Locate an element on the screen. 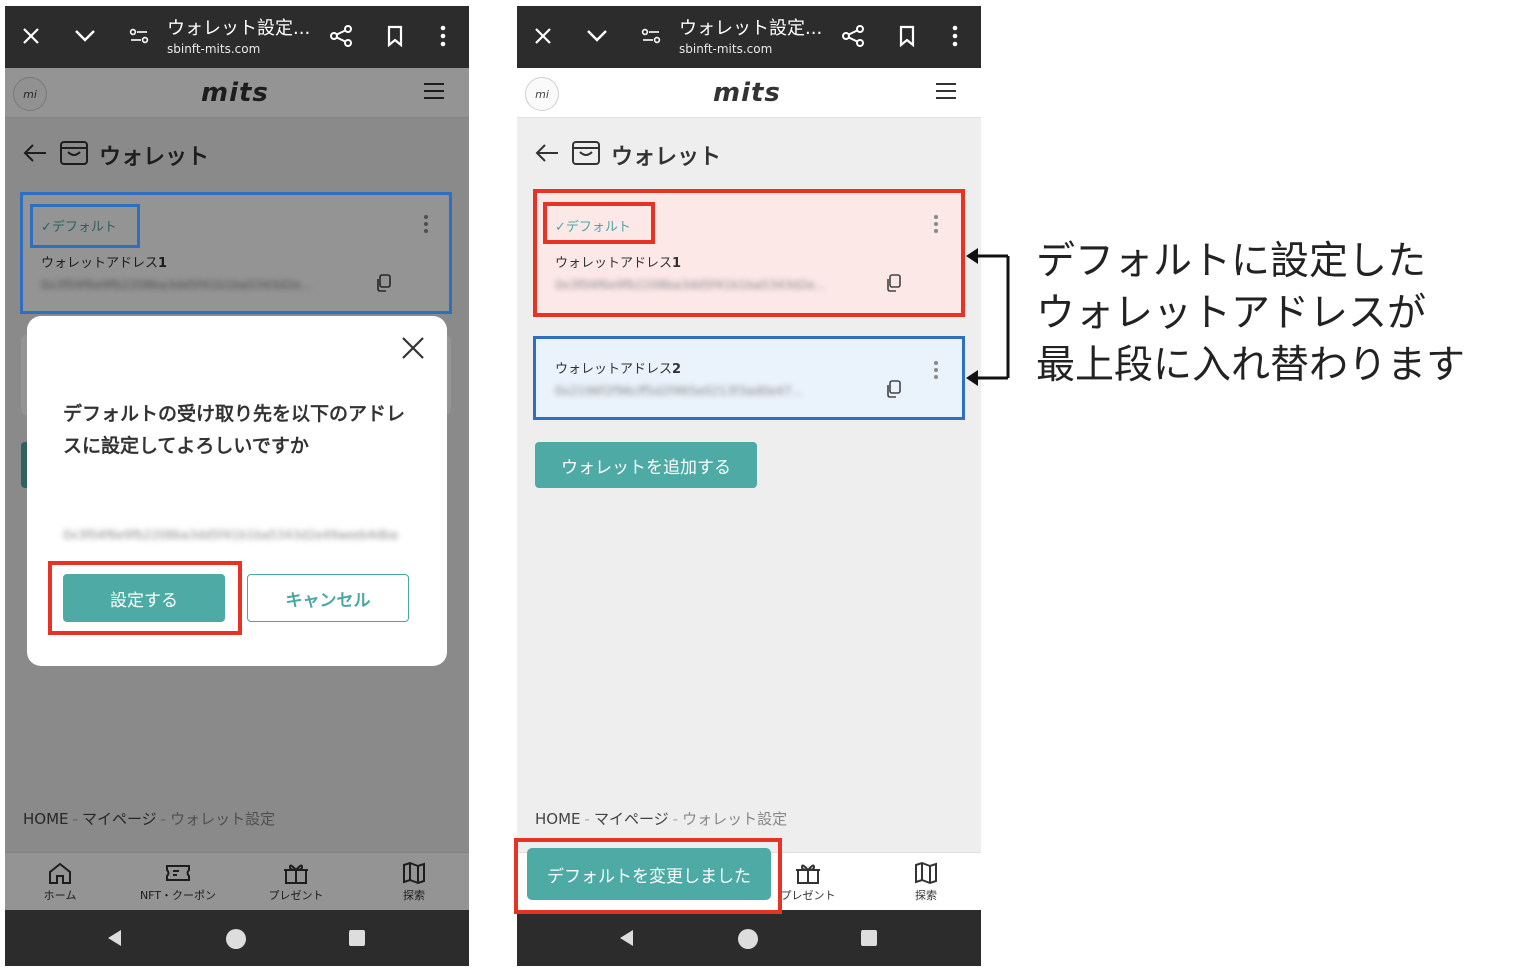  mits-logo: mits is located at coordinates (747, 93).